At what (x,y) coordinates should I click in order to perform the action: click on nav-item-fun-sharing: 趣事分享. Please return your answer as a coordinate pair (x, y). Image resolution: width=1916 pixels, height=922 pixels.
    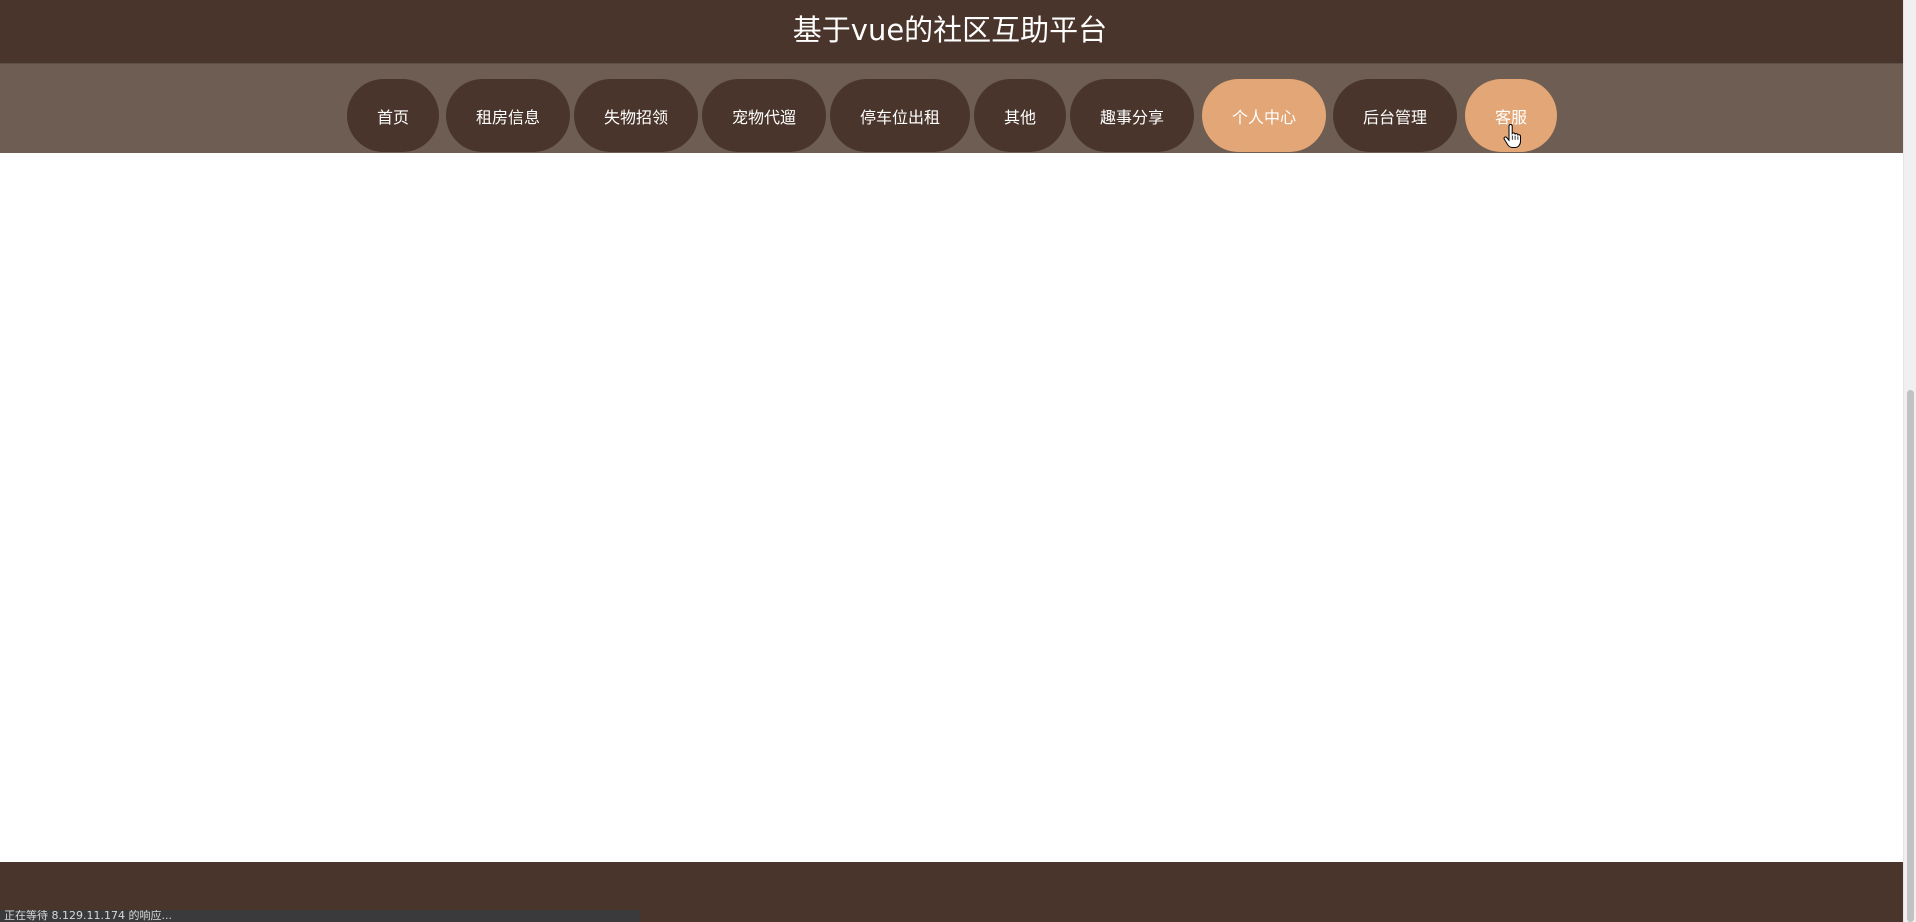
    Looking at the image, I should click on (1132, 115).